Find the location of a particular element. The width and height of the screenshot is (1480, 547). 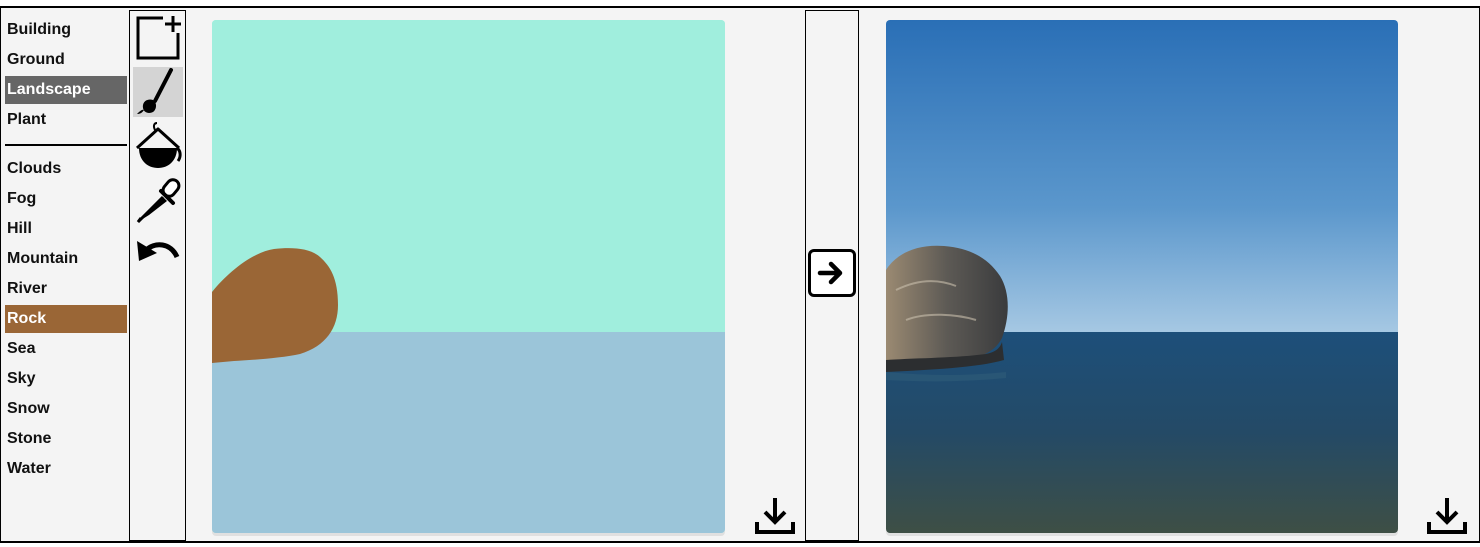

label-building: Building is located at coordinates (66, 30).